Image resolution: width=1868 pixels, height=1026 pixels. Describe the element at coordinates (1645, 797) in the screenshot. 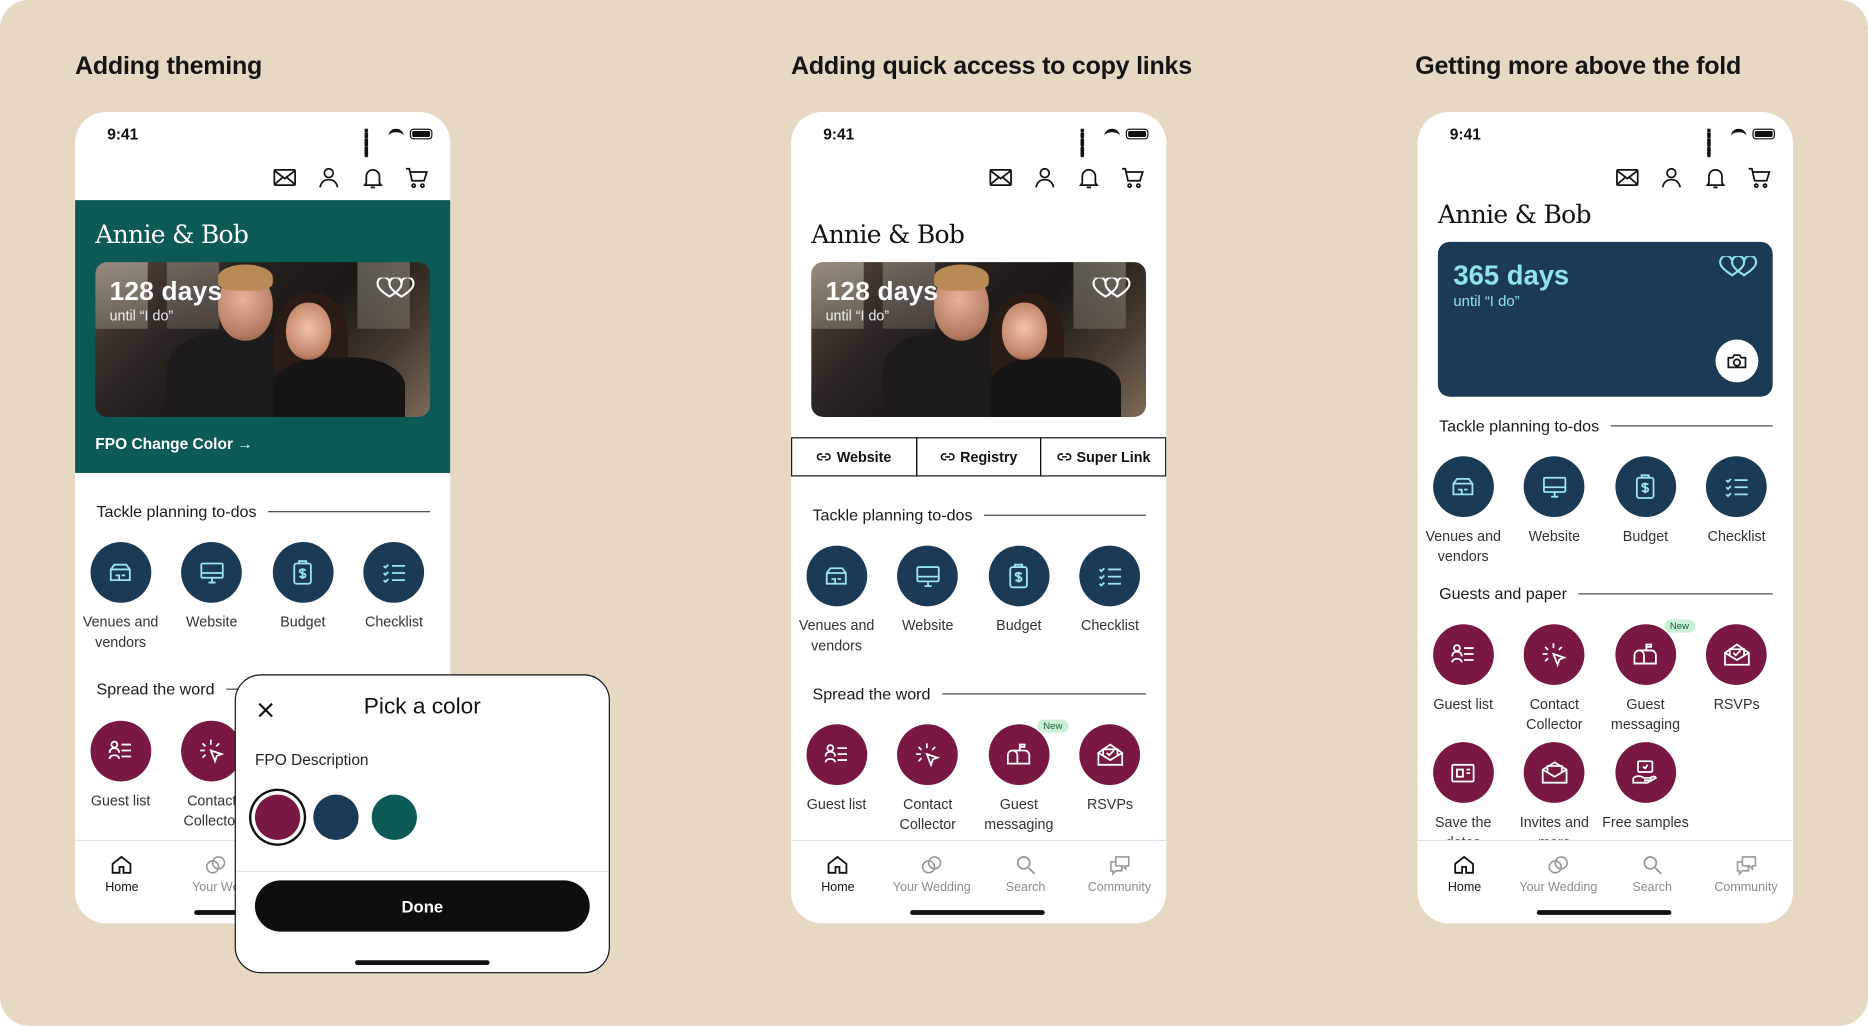

I see `paper-item-free-samples: Free samples` at that location.